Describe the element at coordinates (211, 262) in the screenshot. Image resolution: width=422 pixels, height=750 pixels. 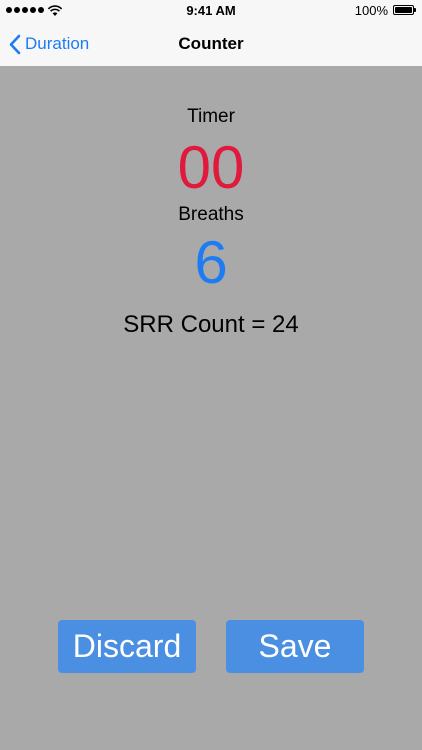
I see `breaths-value: 6` at that location.